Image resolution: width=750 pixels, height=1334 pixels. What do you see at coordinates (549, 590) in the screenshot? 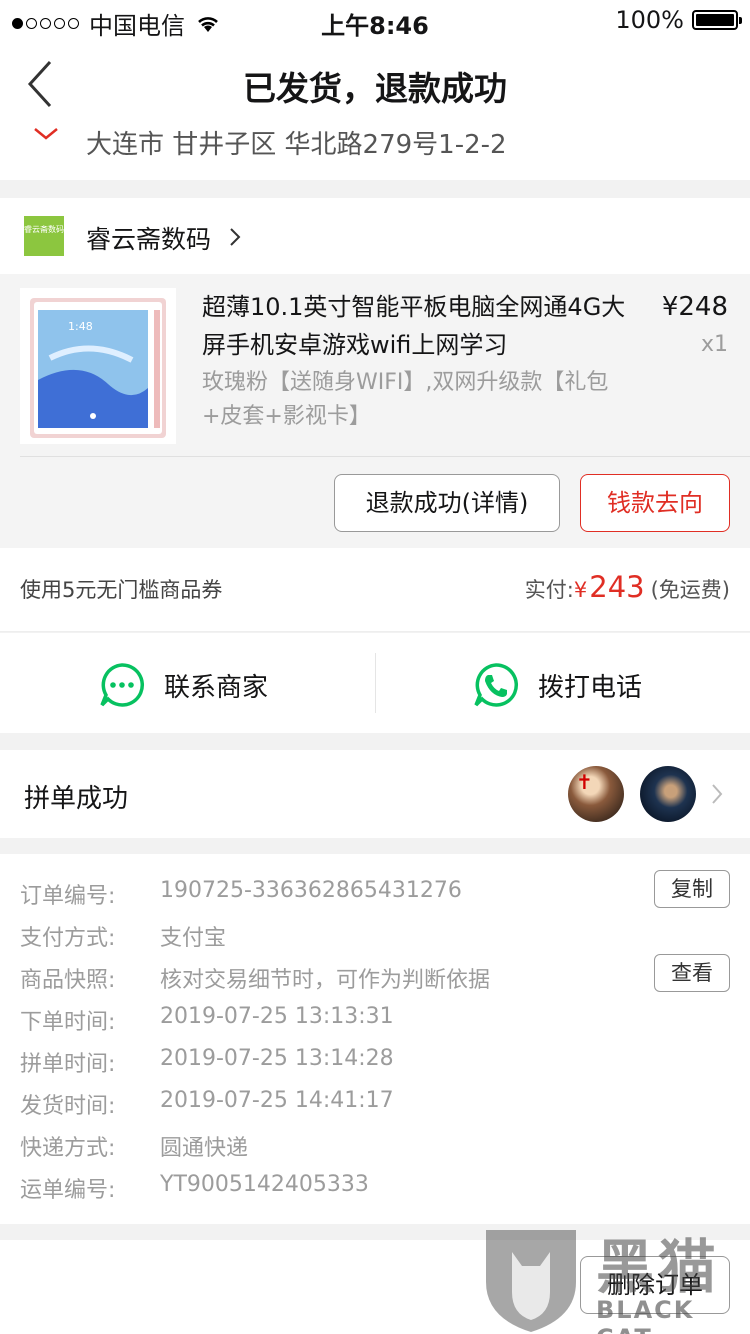
I see `paid-label: 实付:` at bounding box center [549, 590].